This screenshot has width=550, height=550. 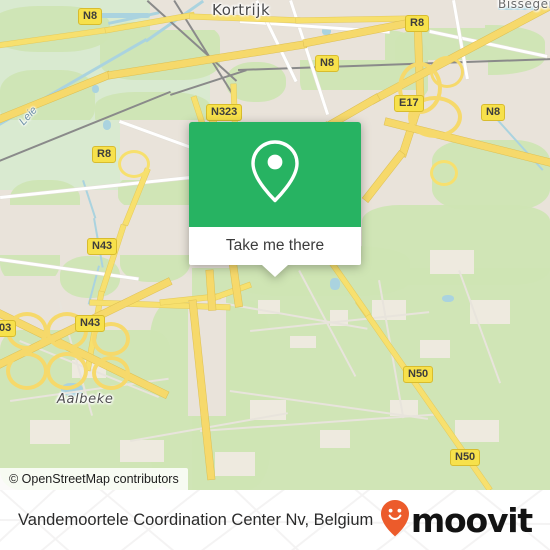 I want to click on take-me-there-label: Take me there, so click(x=275, y=245).